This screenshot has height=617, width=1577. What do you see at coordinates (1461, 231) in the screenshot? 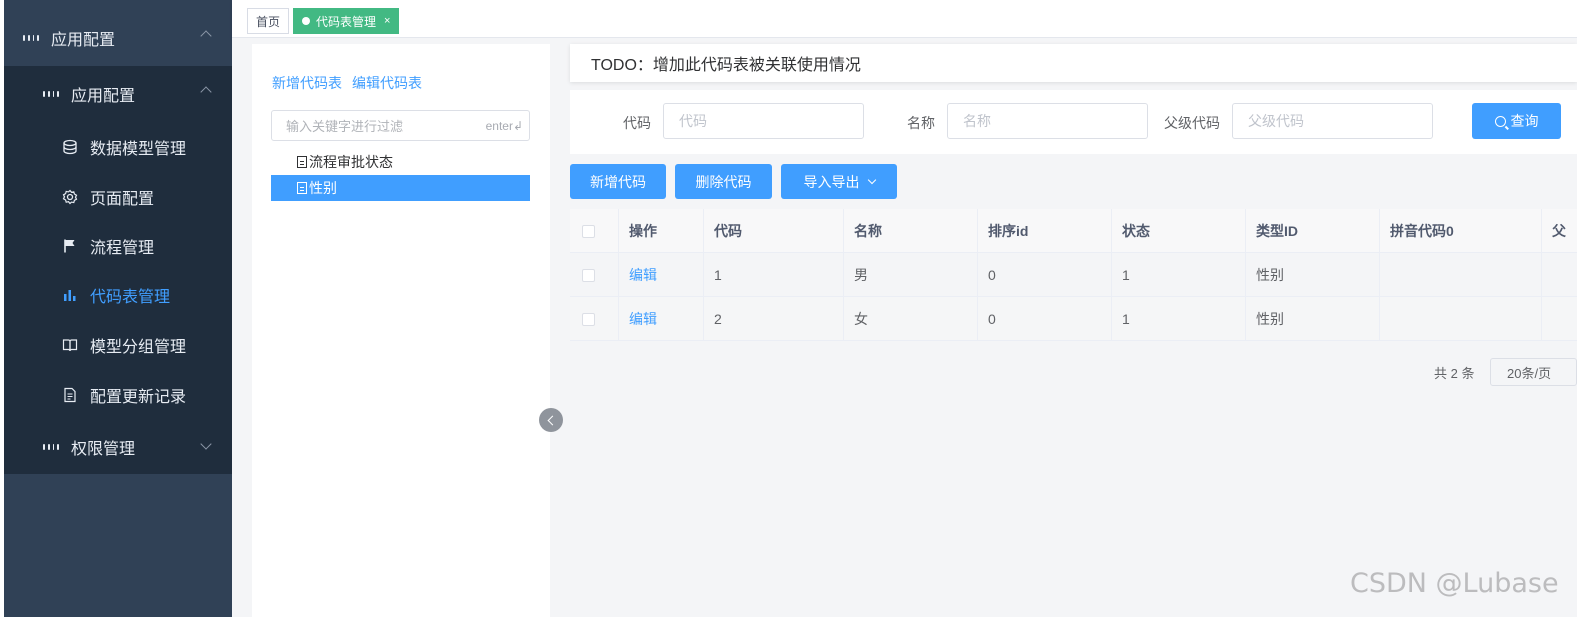
I see `column-header: 拼音代码0` at bounding box center [1461, 231].